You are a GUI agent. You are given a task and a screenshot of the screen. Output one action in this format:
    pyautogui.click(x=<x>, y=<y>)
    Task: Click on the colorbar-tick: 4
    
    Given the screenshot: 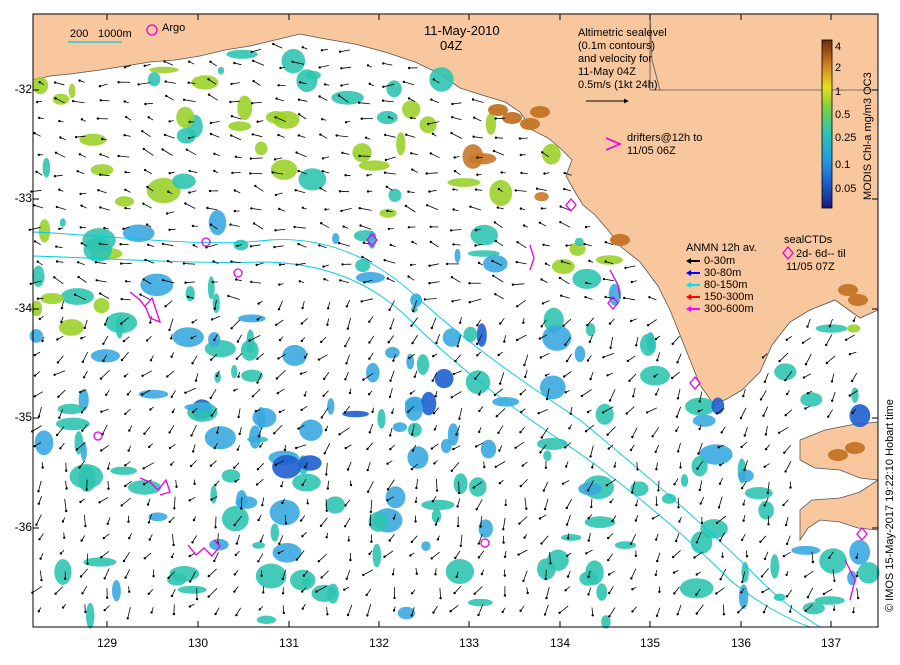 What is the action you would take?
    pyautogui.click(x=838, y=47)
    